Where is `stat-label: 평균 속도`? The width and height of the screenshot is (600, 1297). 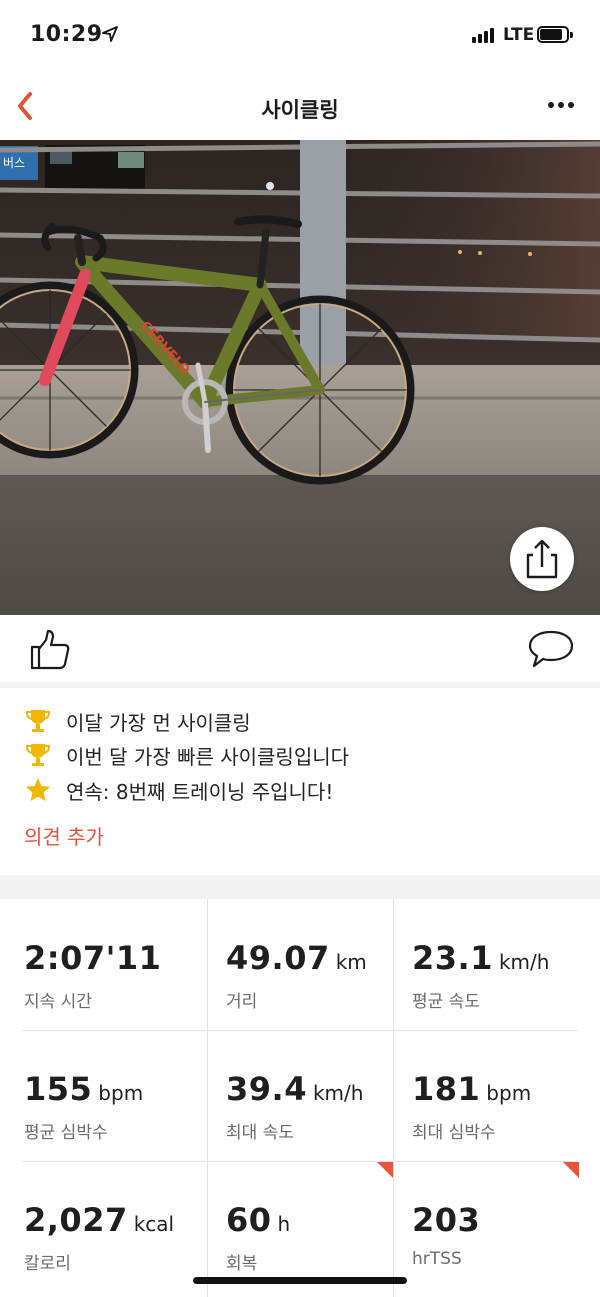 stat-label: 평균 속도 is located at coordinates (446, 1002).